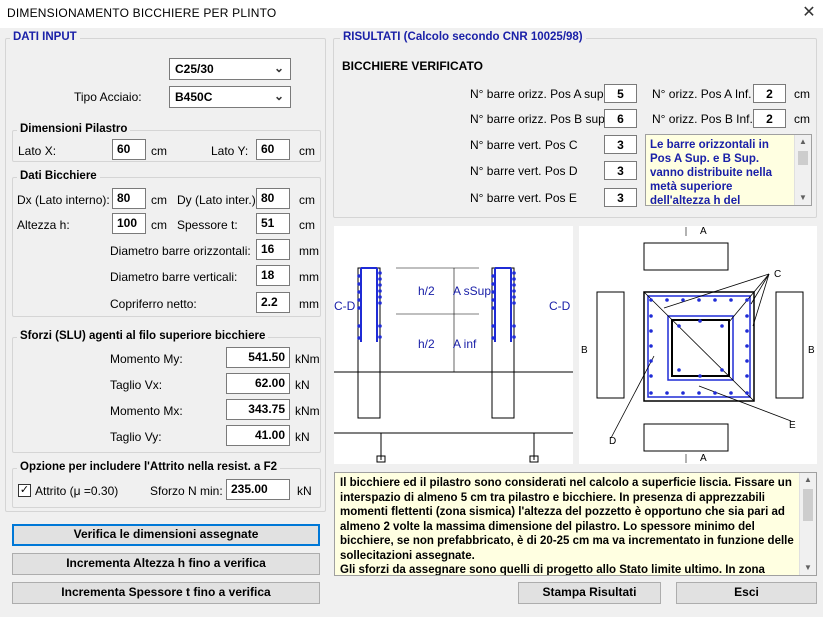  I want to click on t-label: Spessore t:, so click(207, 225).